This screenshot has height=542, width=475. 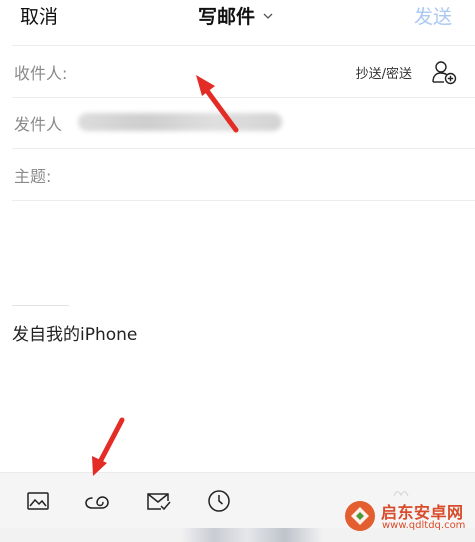 What do you see at coordinates (108, 446) in the screenshot?
I see `arrow-to-attachment` at bounding box center [108, 446].